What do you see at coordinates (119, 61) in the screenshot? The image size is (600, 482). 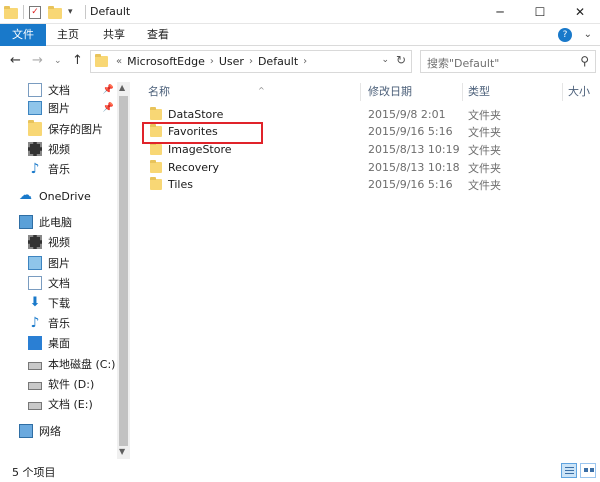 I see `address-overflow: «` at bounding box center [119, 61].